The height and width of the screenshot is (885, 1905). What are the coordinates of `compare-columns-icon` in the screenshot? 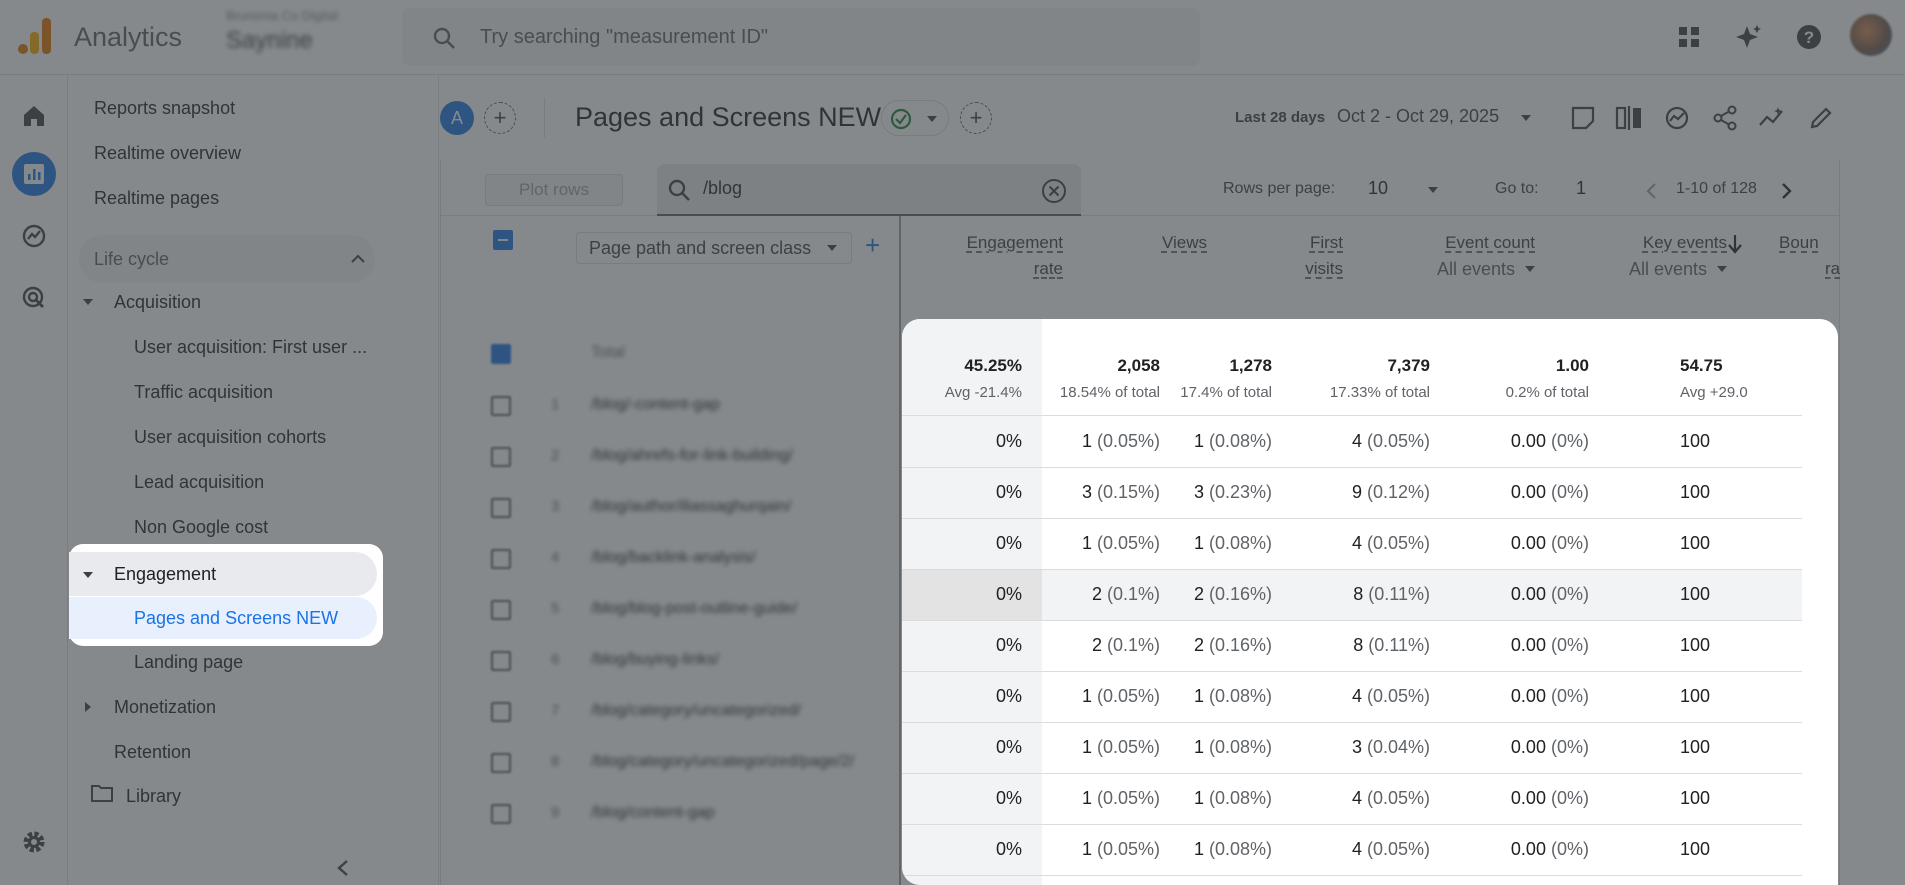 It's located at (1629, 118).